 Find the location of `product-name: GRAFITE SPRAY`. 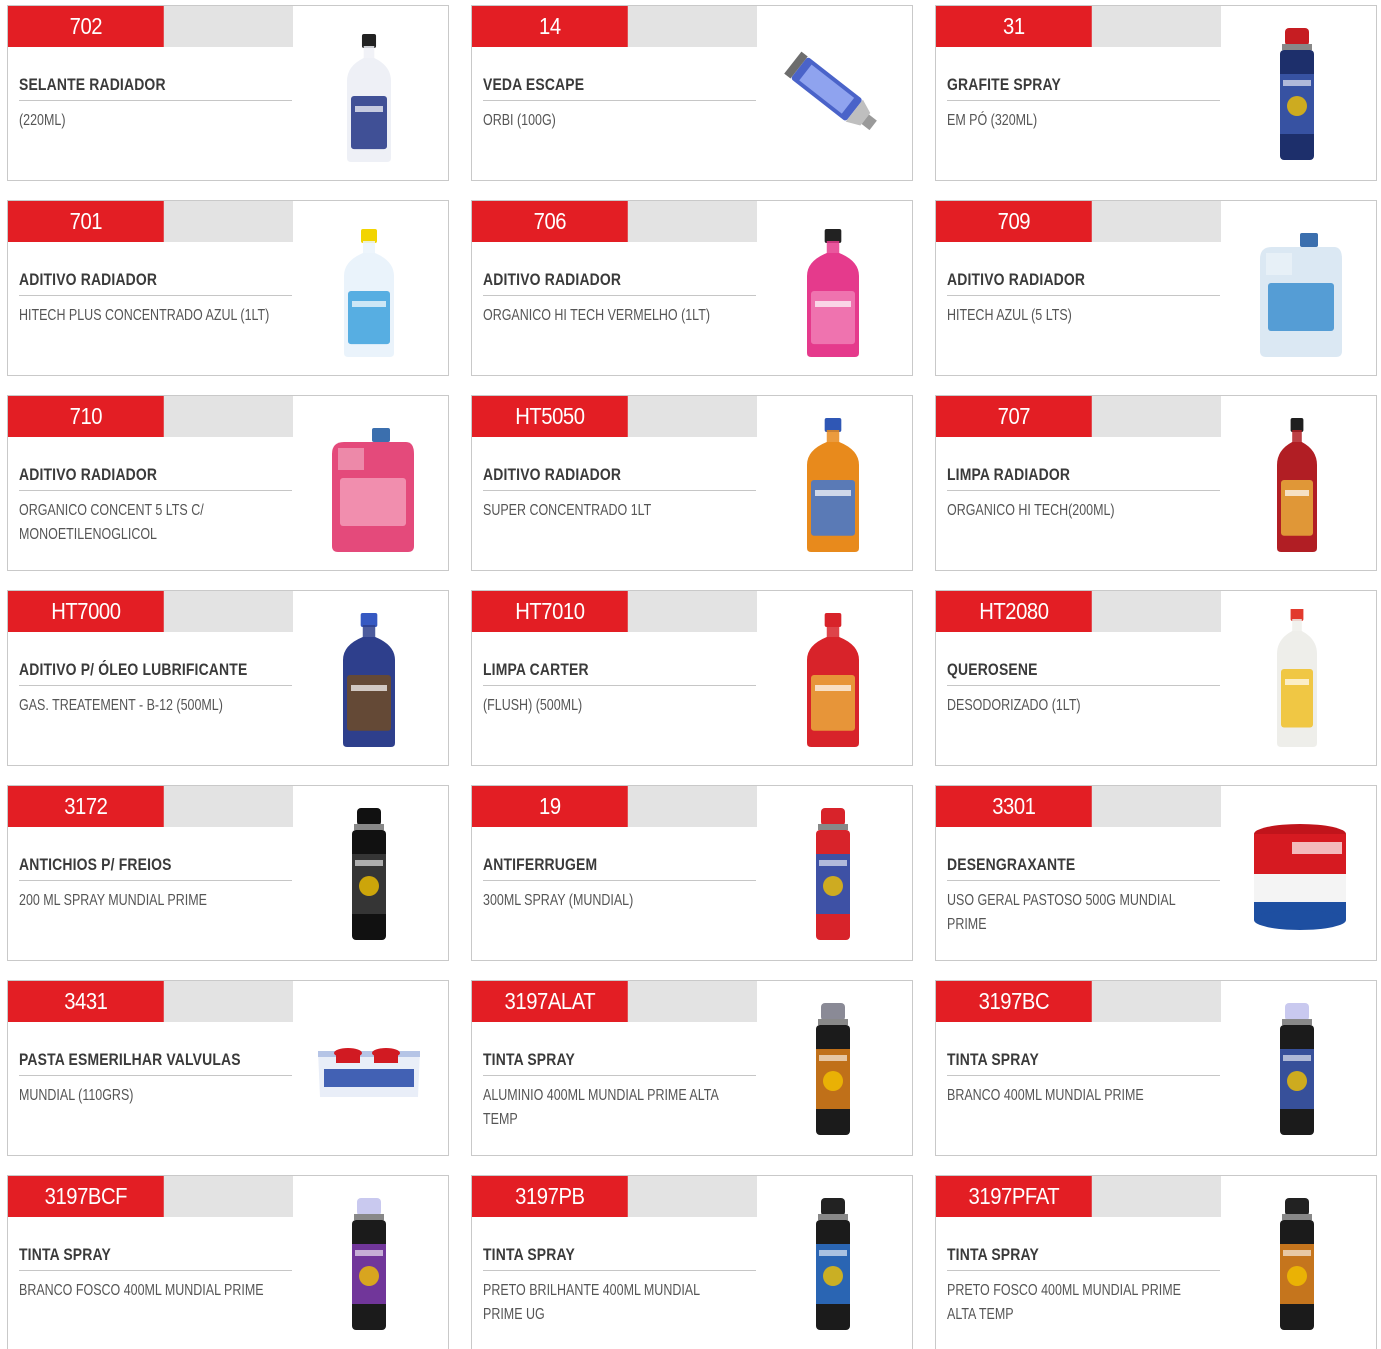

product-name: GRAFITE SPRAY is located at coordinates (1004, 84).